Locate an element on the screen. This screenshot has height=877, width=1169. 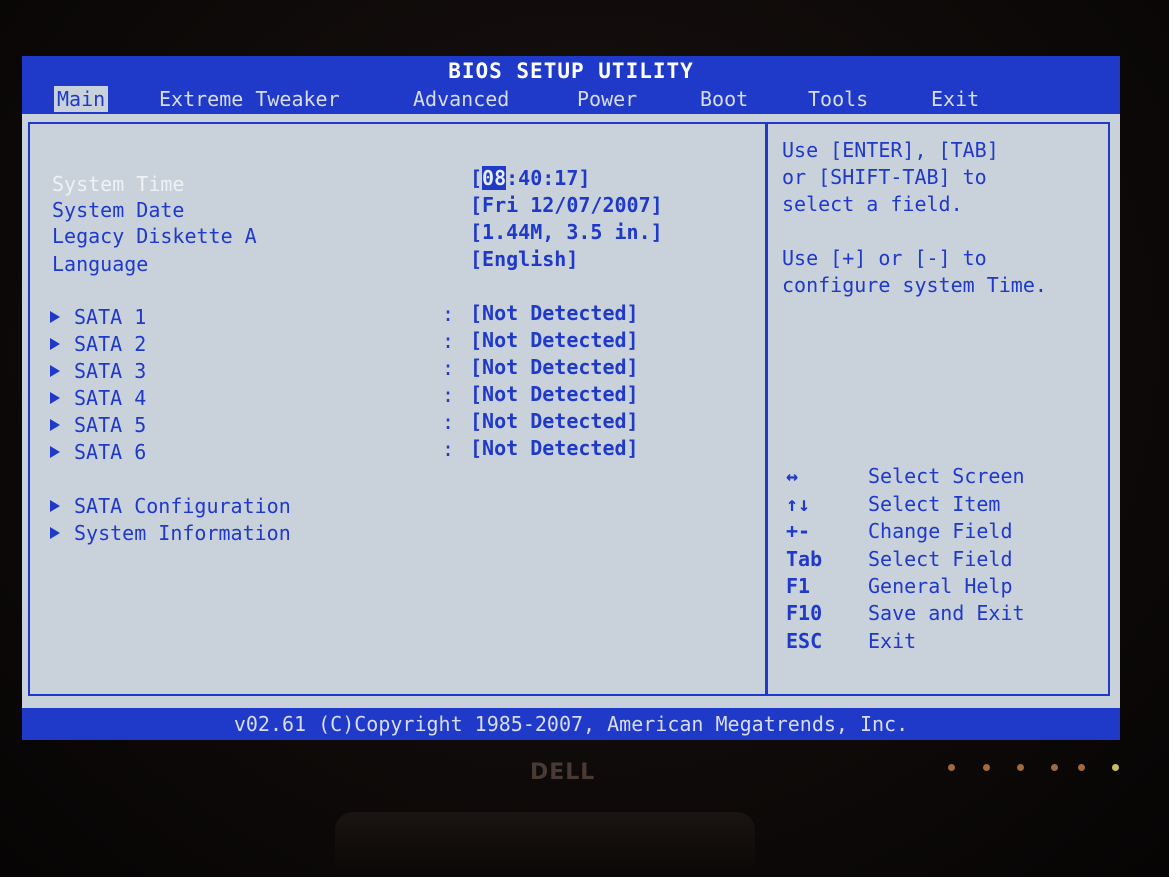
help-line-1: Use [ENTER], [TAB] is located at coordinates (890, 150).